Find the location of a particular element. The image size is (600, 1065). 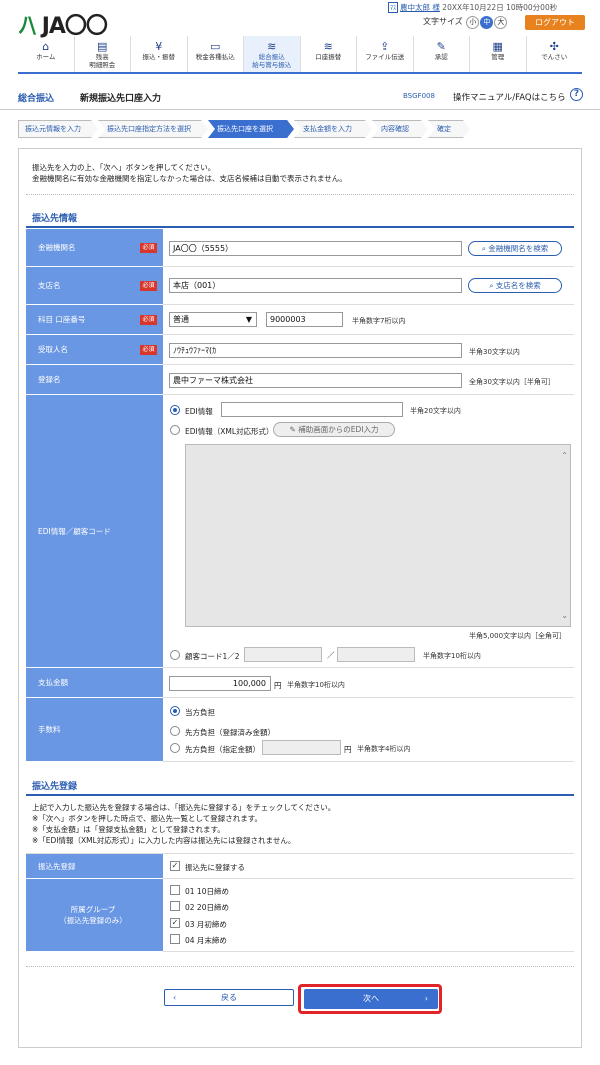

page-title: 新規振込先口座入力 is located at coordinates (121, 99).